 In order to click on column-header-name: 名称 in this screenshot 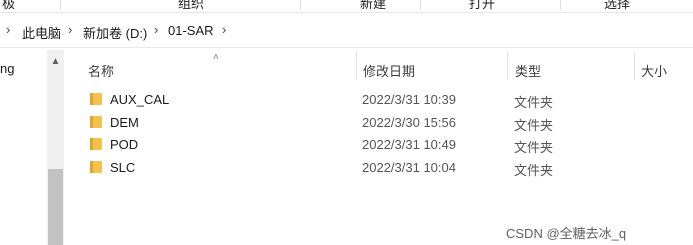, I will do `click(101, 70)`.